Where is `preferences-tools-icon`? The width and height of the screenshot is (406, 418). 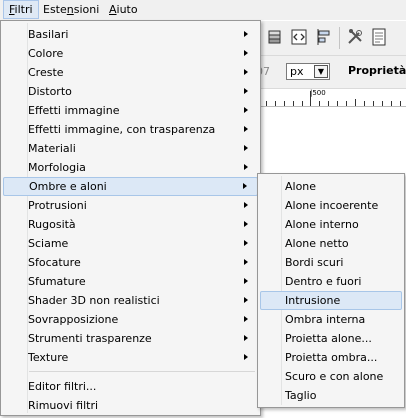 preferences-tools-icon is located at coordinates (355, 37).